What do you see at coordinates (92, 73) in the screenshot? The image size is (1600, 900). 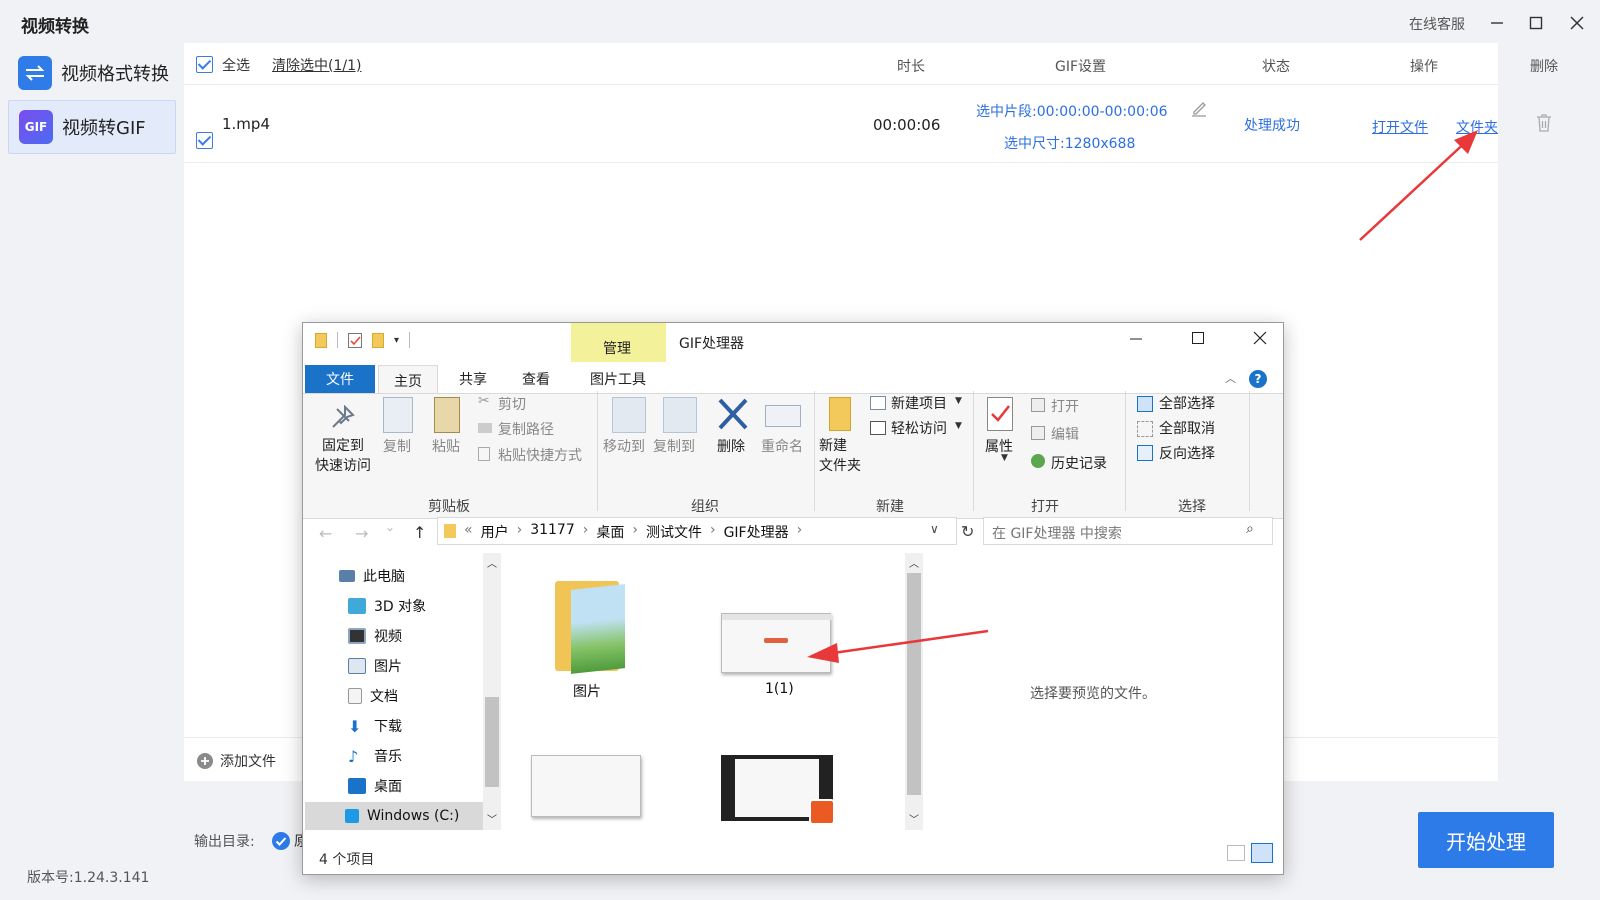 I see `sidebar-item-video-format: 视频格式转换` at bounding box center [92, 73].